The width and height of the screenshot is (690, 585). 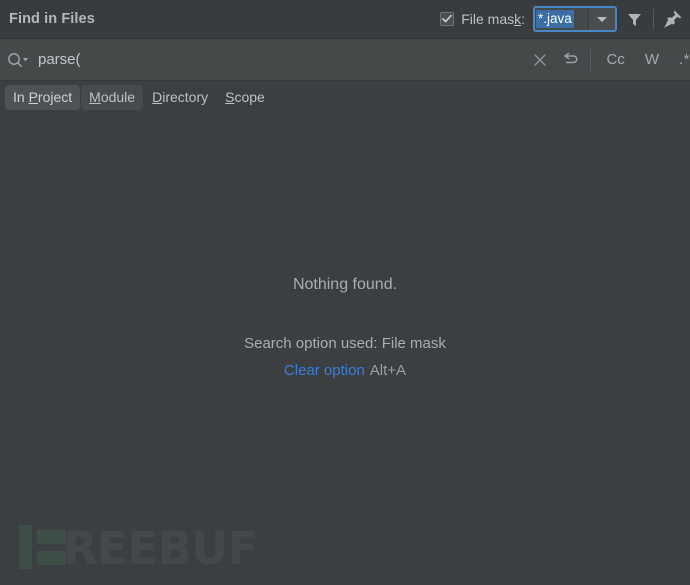 What do you see at coordinates (345, 97) in the screenshot?
I see `scope-tabs: In Project Module Directory Scope` at bounding box center [345, 97].